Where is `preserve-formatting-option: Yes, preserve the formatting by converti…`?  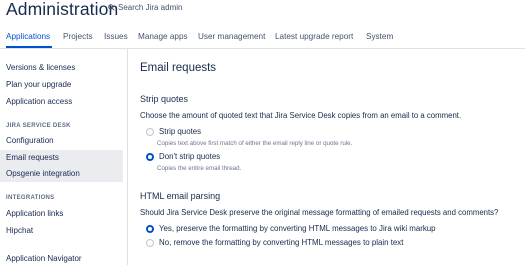
preserve-formatting-option: Yes, preserve the formatting by converti… is located at coordinates (291, 228).